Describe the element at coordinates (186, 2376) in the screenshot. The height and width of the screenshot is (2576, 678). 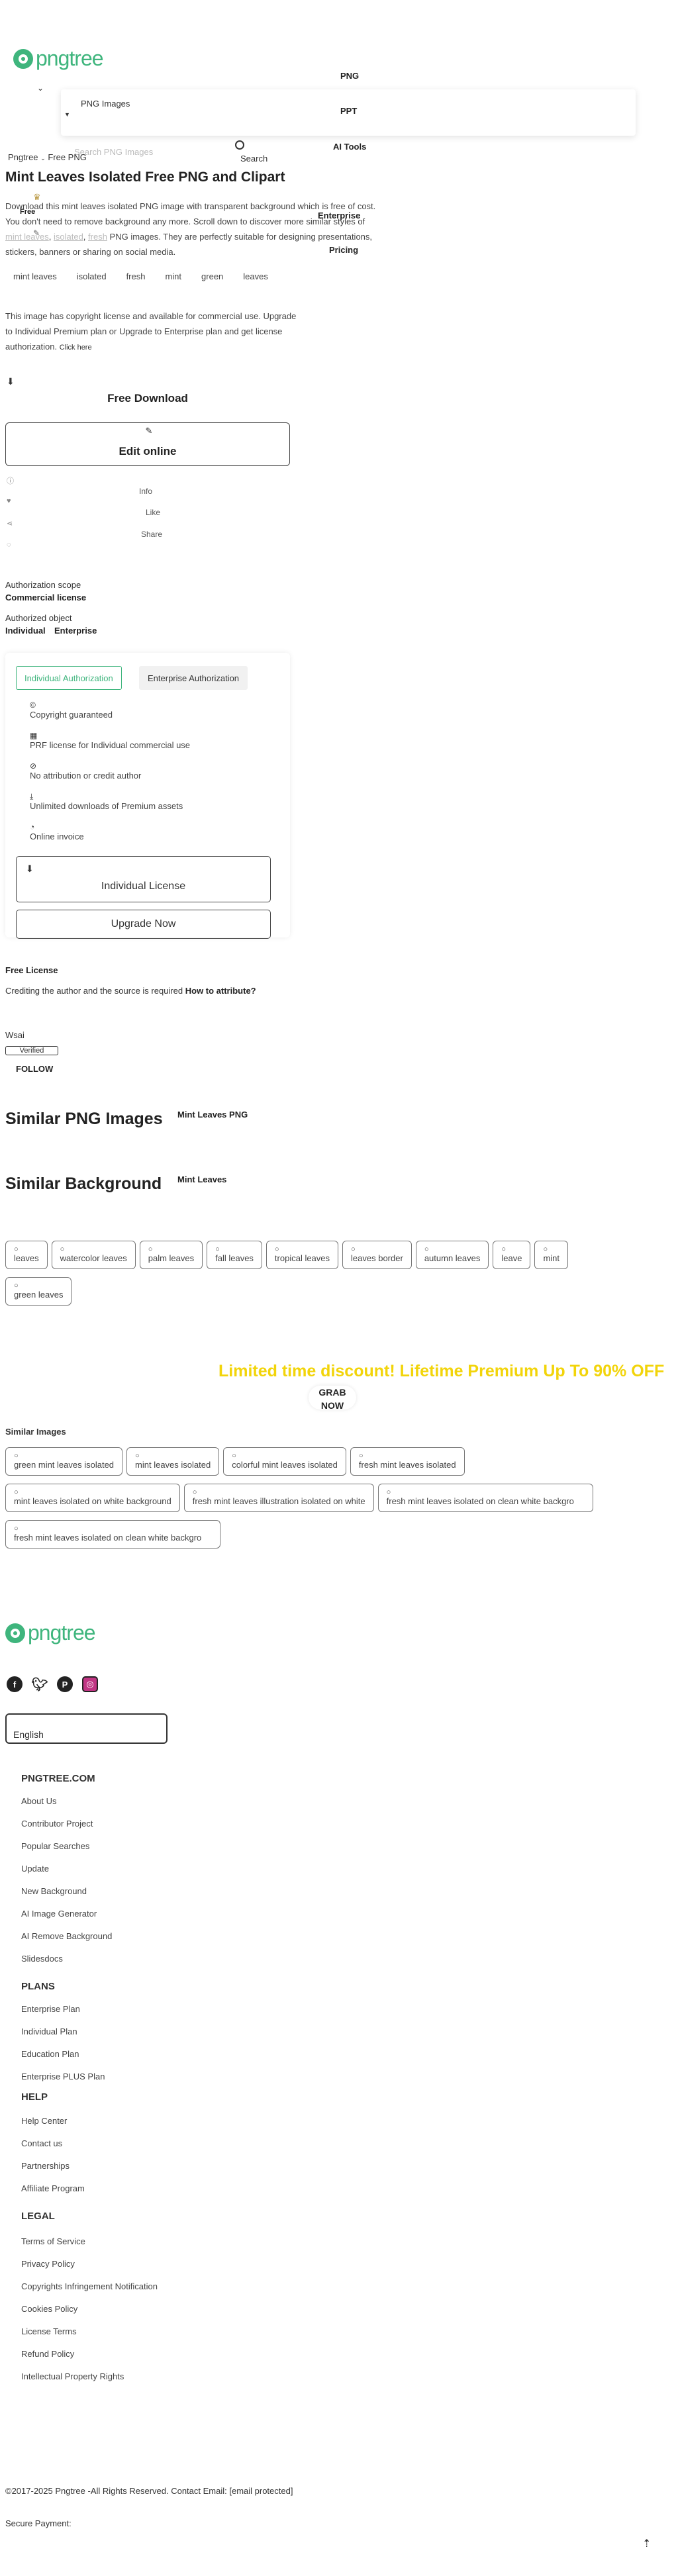
I see `footer-link: Intellectual Property Rights` at that location.